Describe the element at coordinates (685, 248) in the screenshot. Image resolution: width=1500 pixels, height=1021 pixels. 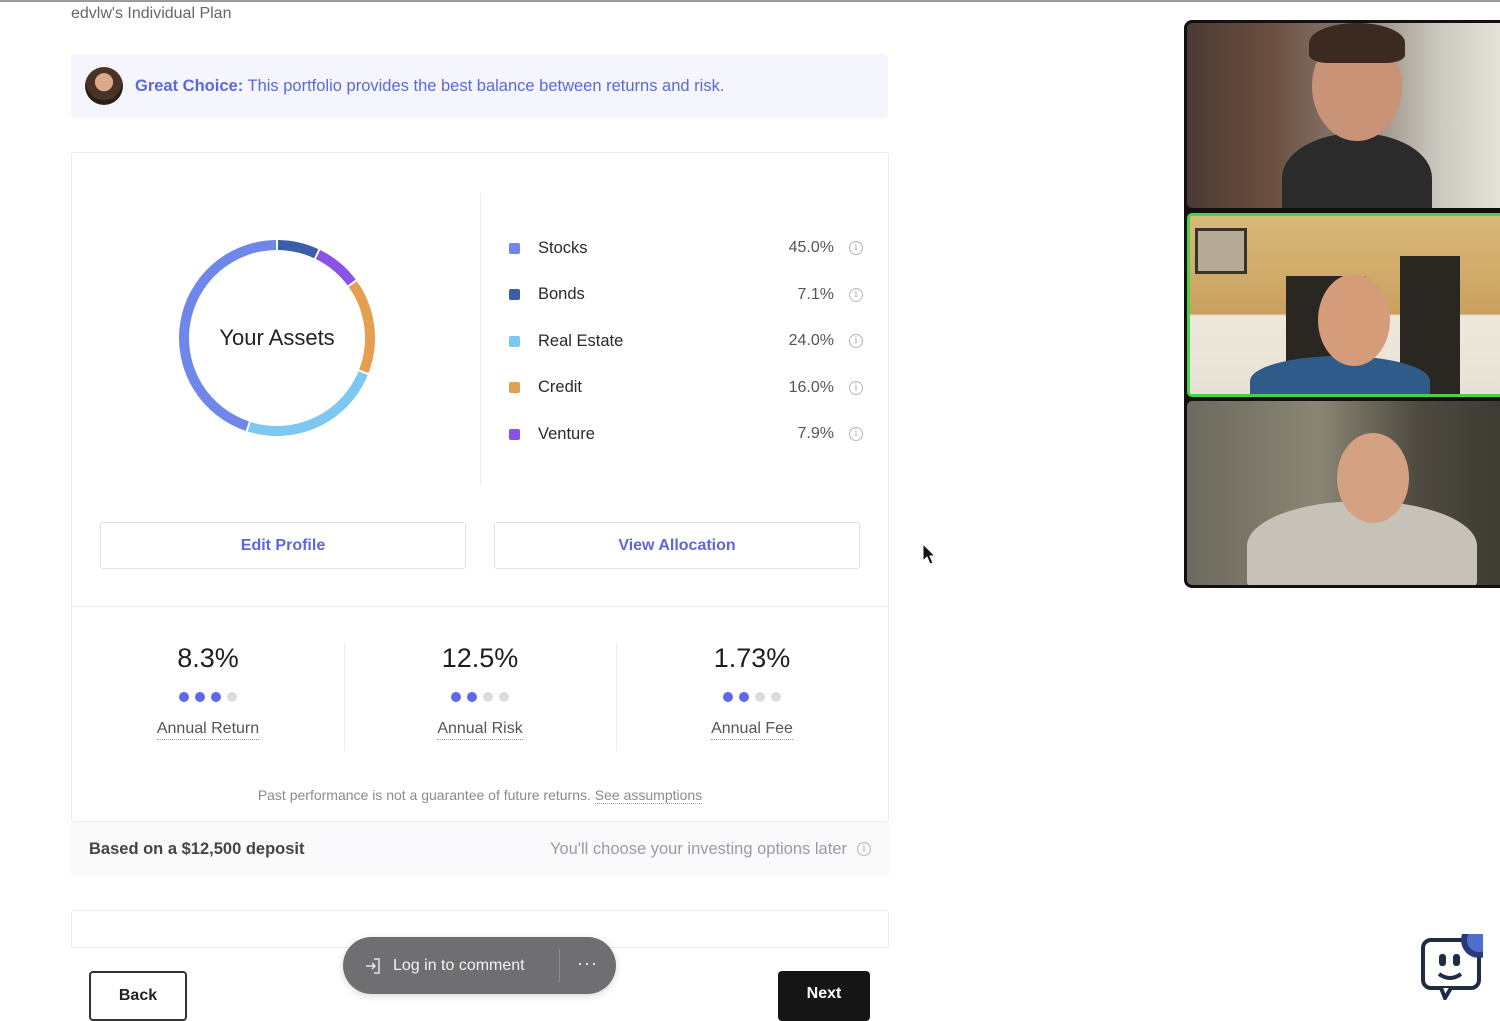
I see `legend-row-stocks: Stocks 45.0% i` at that location.